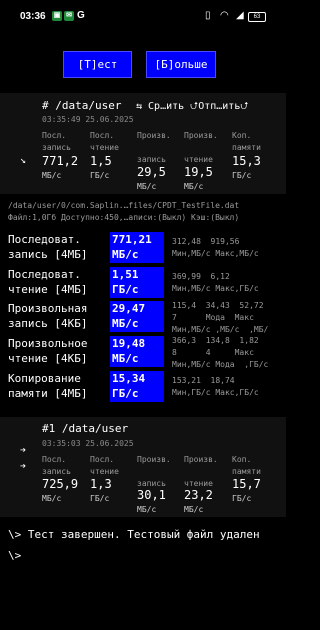 The height and width of the screenshot is (630, 320). What do you see at coordinates (23, 160) in the screenshot?
I see `expand-arrow-icon: ↘` at bounding box center [23, 160].